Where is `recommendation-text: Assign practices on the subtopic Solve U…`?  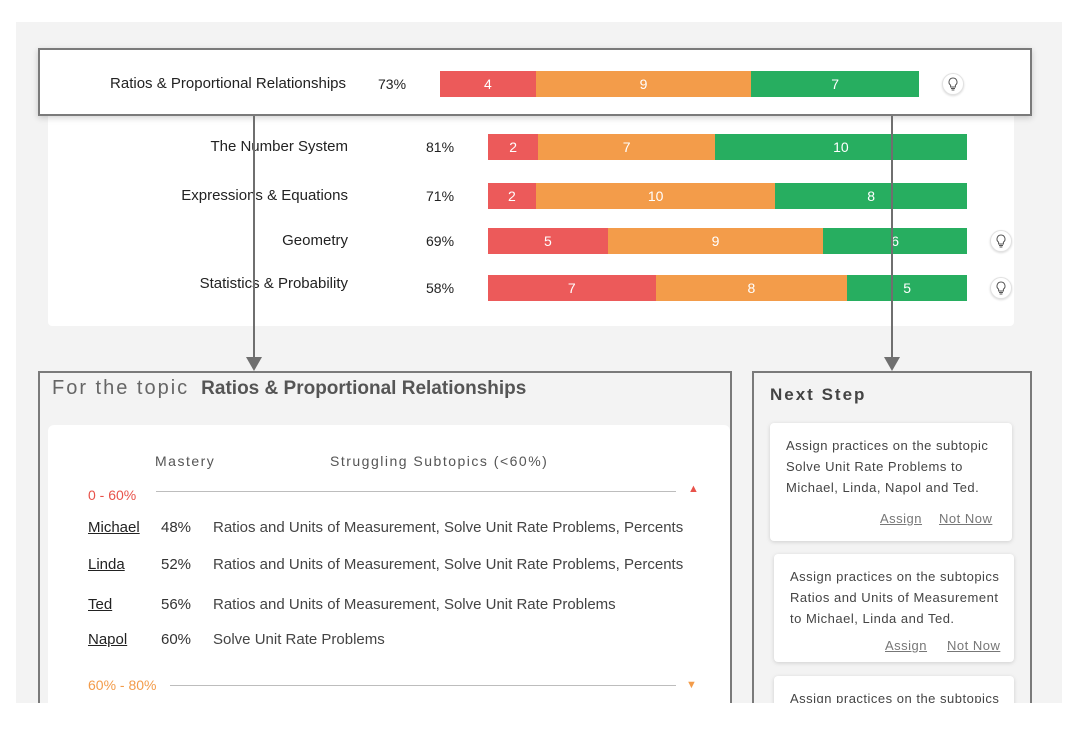
recommendation-text: Assign practices on the subtopic Solve U… is located at coordinates (887, 466).